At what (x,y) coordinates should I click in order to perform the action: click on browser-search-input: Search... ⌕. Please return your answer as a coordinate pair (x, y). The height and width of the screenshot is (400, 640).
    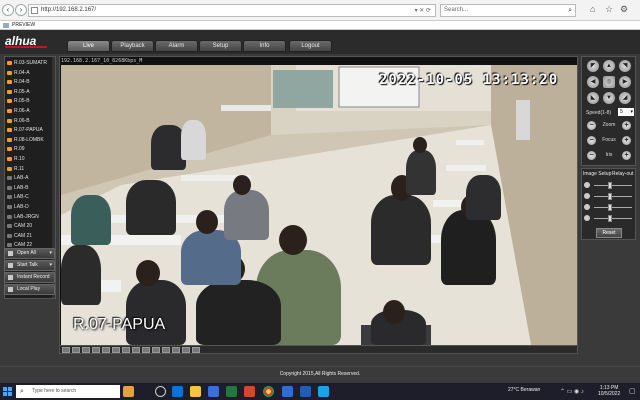
    Looking at the image, I should click on (508, 10).